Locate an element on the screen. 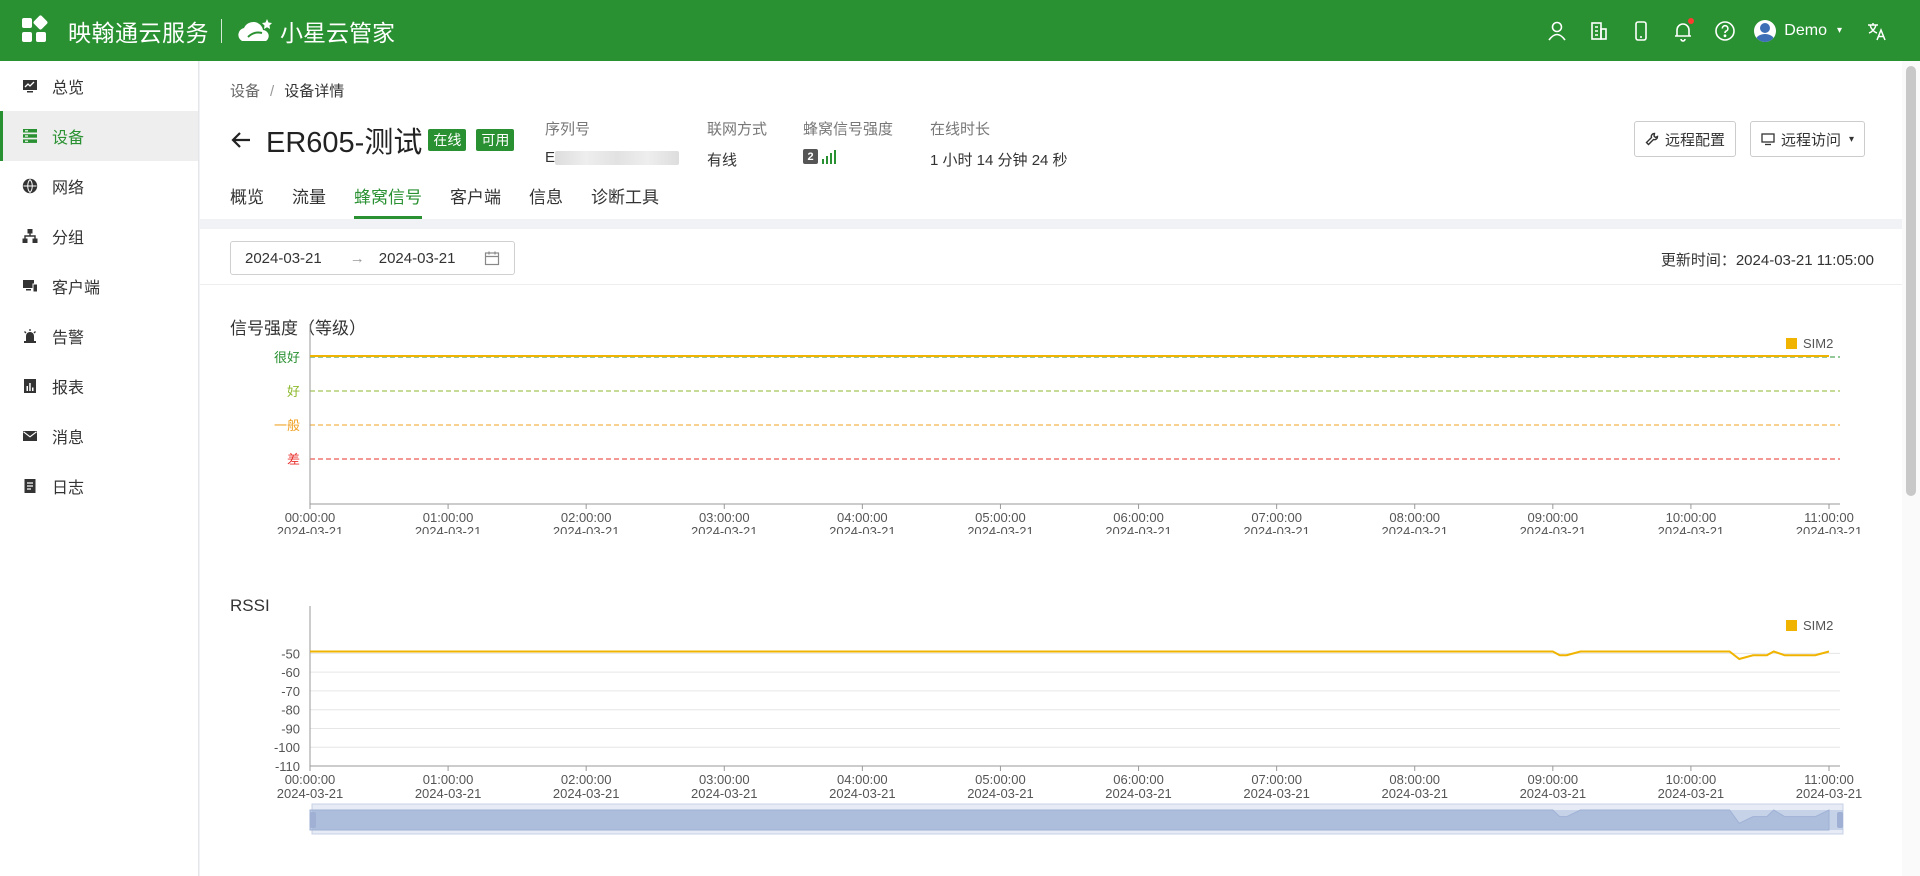 This screenshot has width=1920, height=876. remote-access-label: 远程访问 is located at coordinates (1811, 140).